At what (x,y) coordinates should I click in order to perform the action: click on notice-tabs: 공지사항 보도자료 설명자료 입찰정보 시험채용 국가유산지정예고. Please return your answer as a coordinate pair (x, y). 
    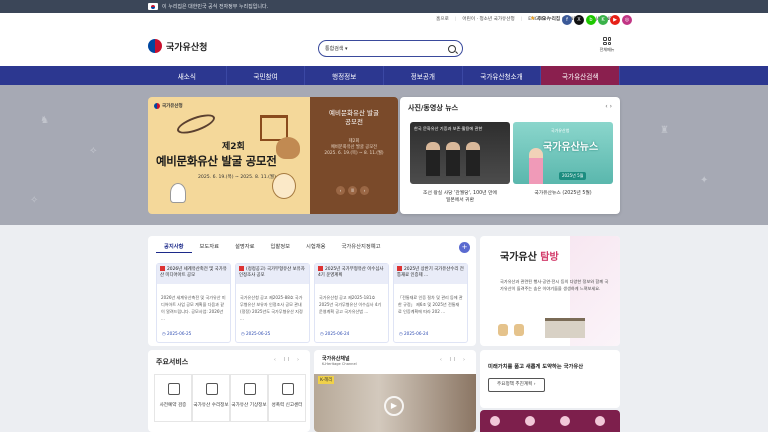
    Looking at the image, I should click on (272, 247).